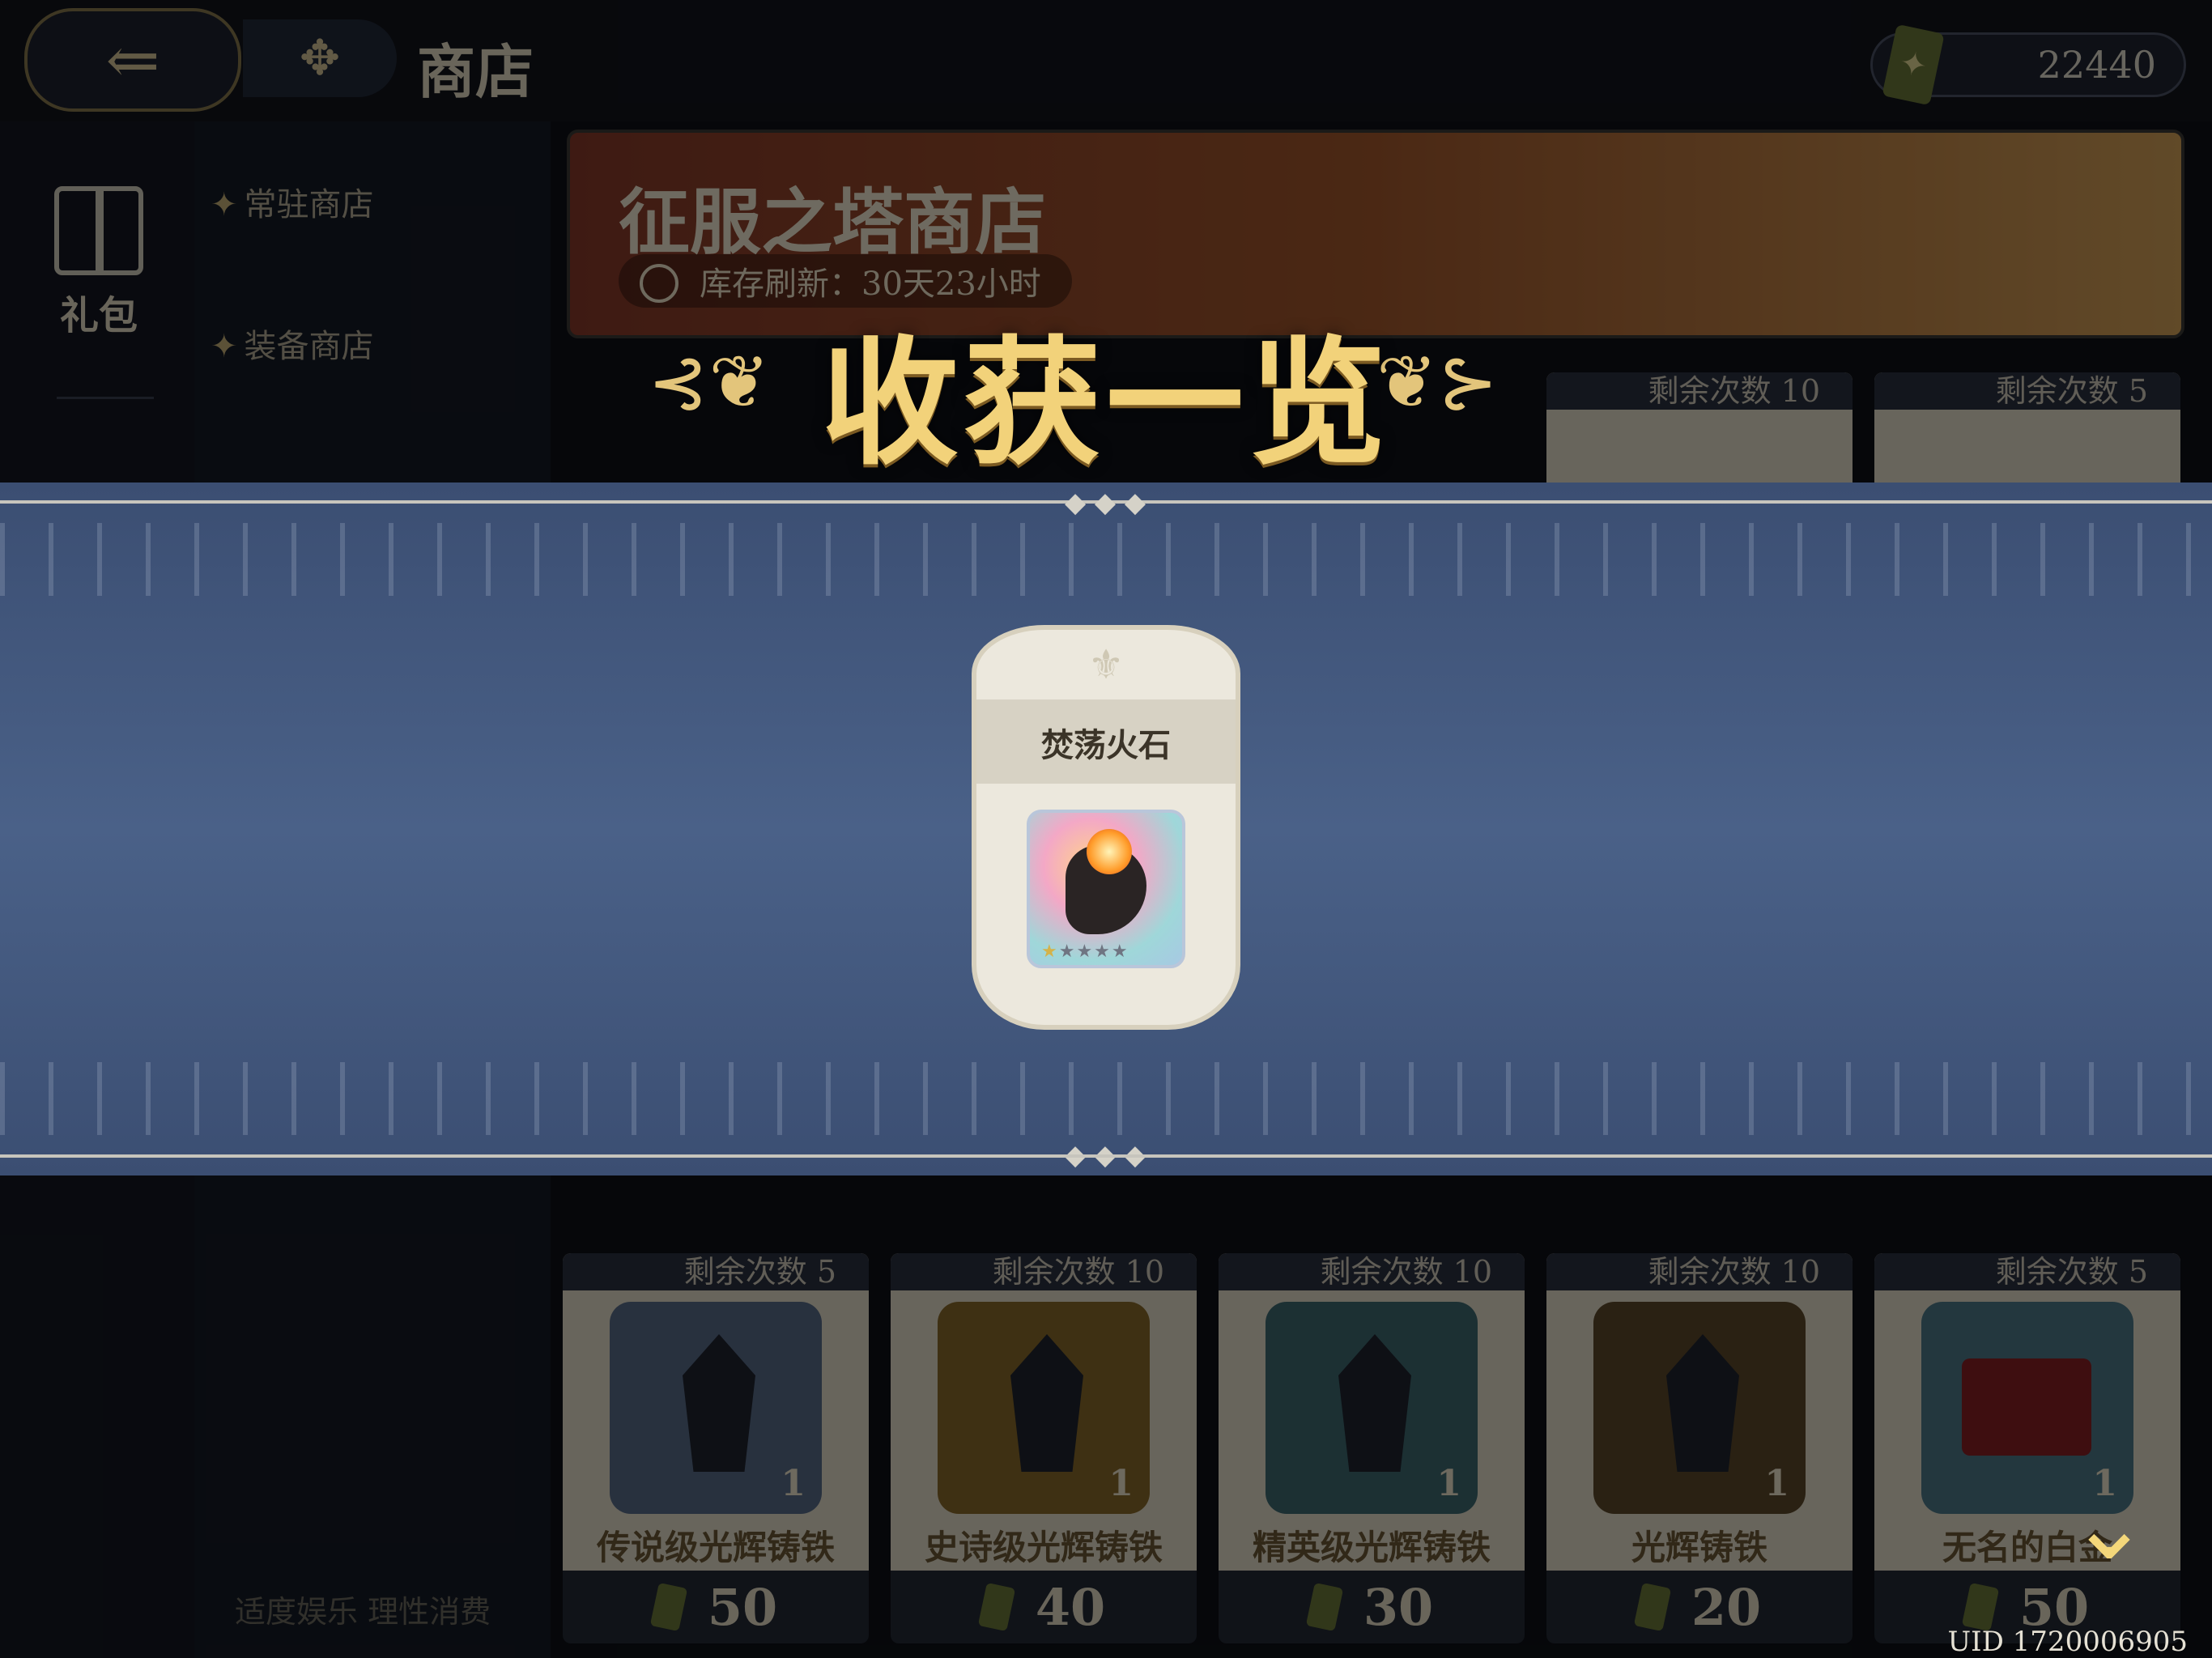  What do you see at coordinates (1699, 1607) in the screenshot?
I see `price-tag: 20` at bounding box center [1699, 1607].